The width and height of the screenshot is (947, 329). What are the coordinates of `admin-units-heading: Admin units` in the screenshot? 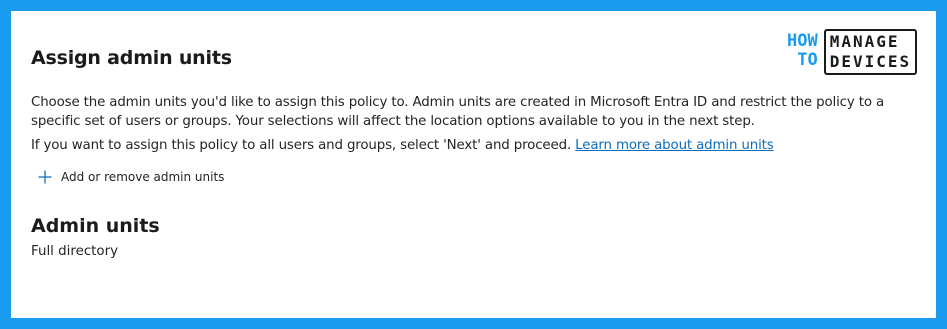 It's located at (95, 226).